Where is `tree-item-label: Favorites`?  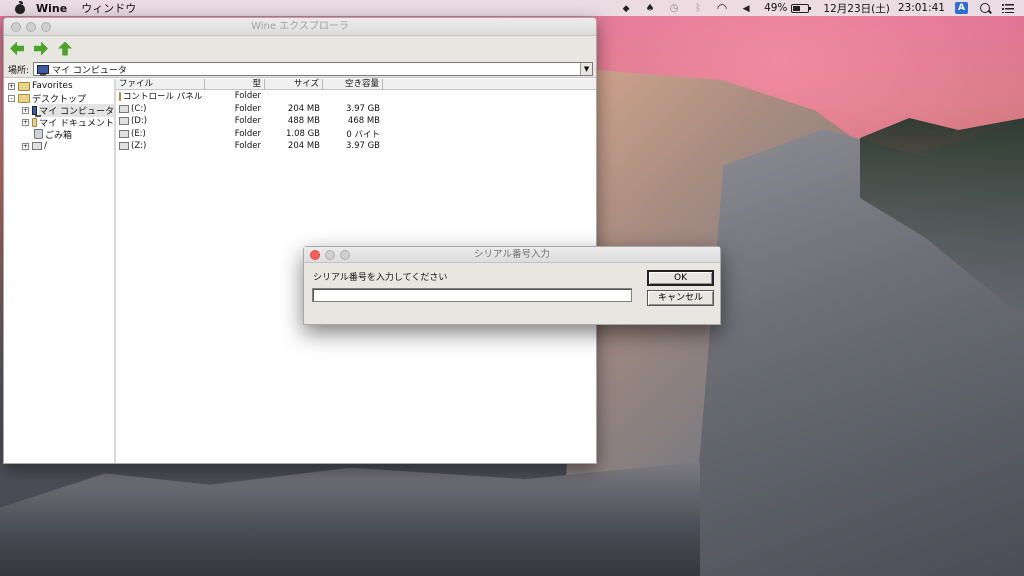
tree-item-label: Favorites is located at coordinates (52, 86).